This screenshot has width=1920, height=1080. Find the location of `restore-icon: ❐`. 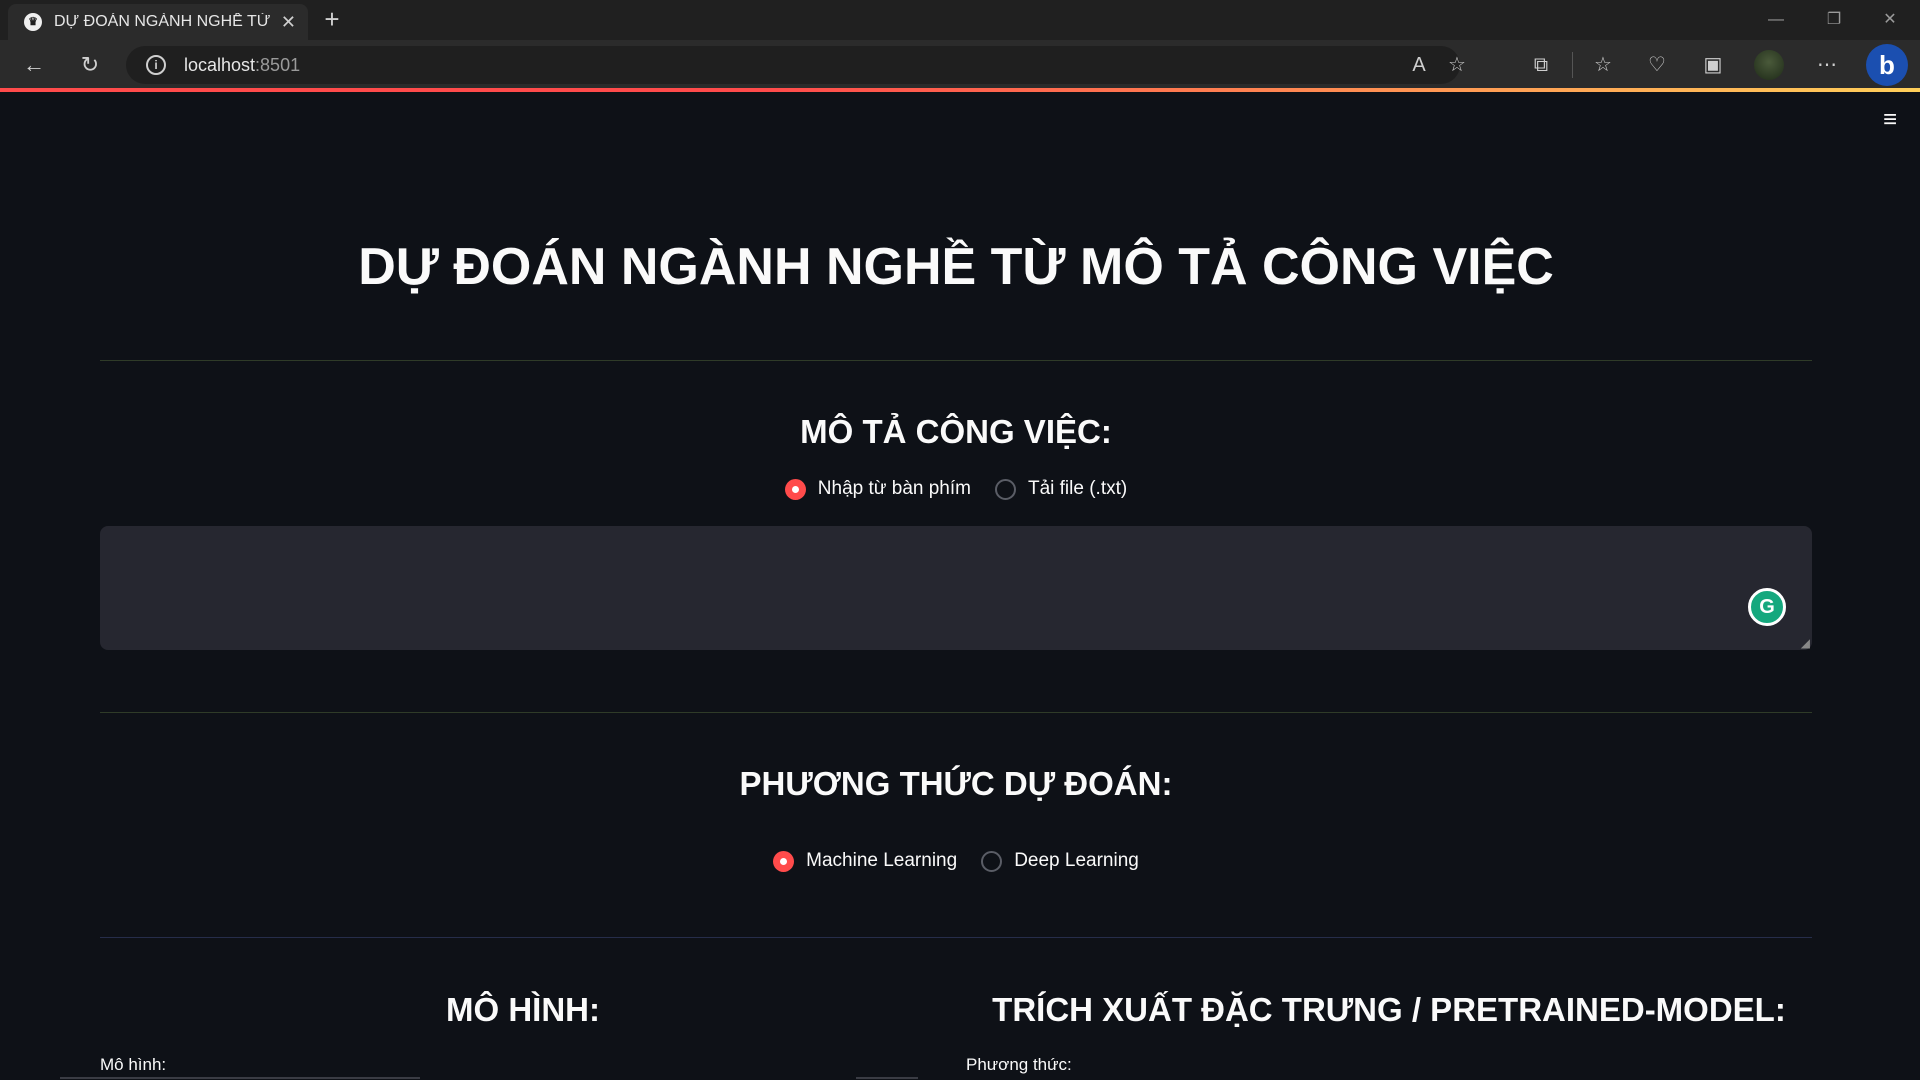

restore-icon: ❐ is located at coordinates (1834, 20).